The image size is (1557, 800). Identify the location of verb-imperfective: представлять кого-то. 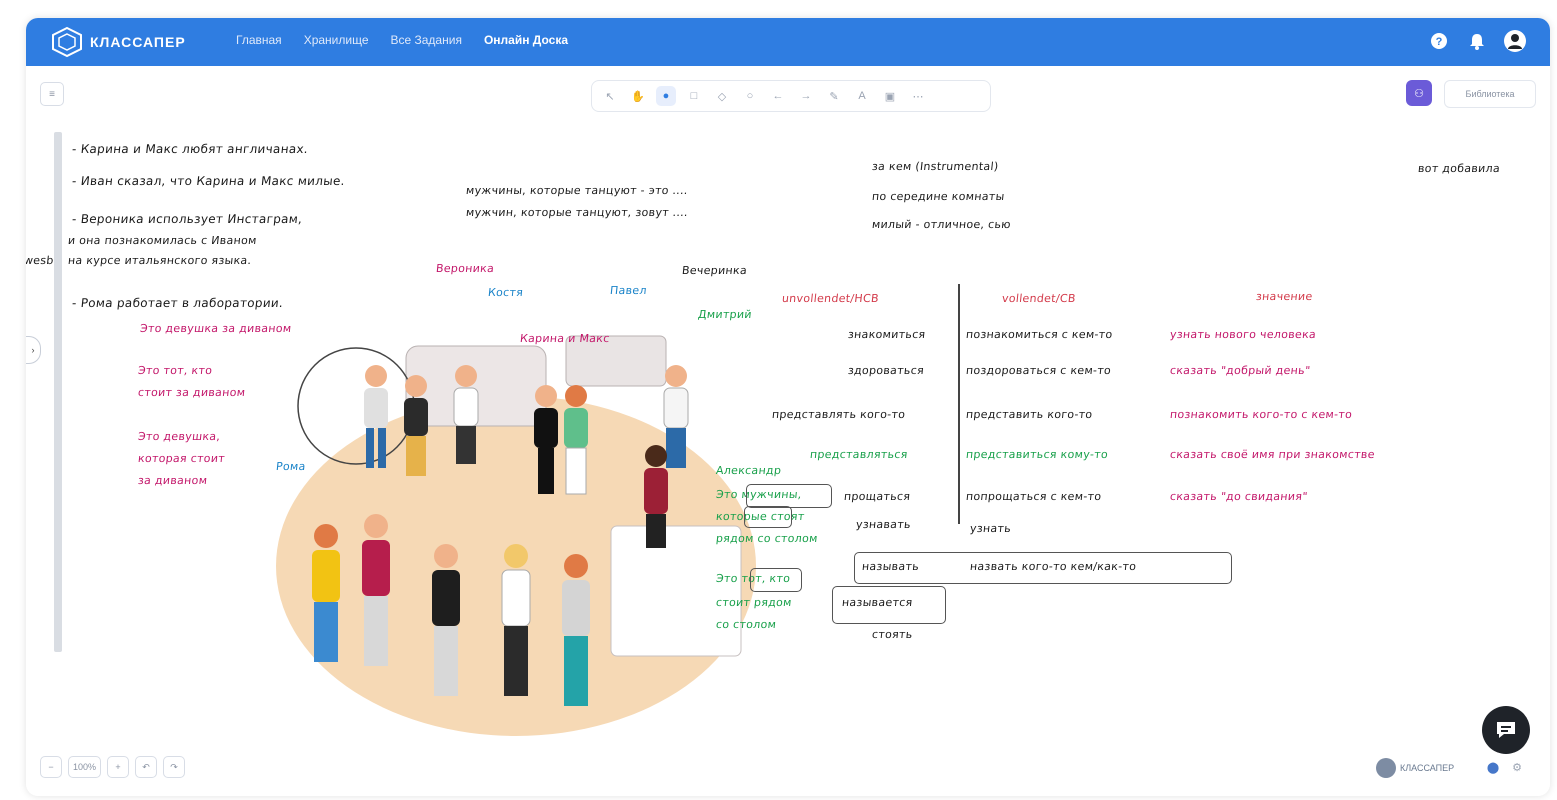
(838, 414).